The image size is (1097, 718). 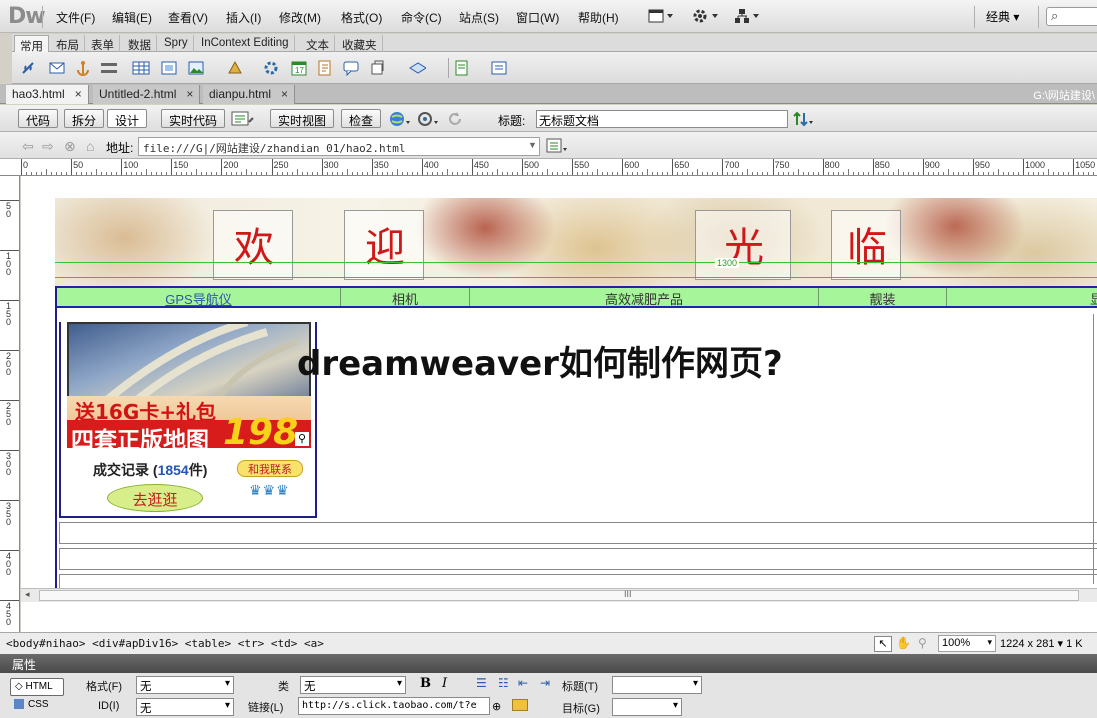 What do you see at coordinates (361, 17) in the screenshot?
I see `menu-format: 格式(O)` at bounding box center [361, 17].